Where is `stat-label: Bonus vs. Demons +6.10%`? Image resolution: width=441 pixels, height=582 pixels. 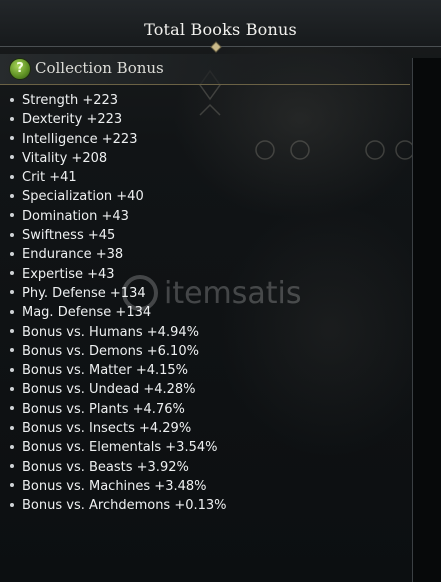
stat-label: Bonus vs. Demons +6.10% is located at coordinates (110, 351).